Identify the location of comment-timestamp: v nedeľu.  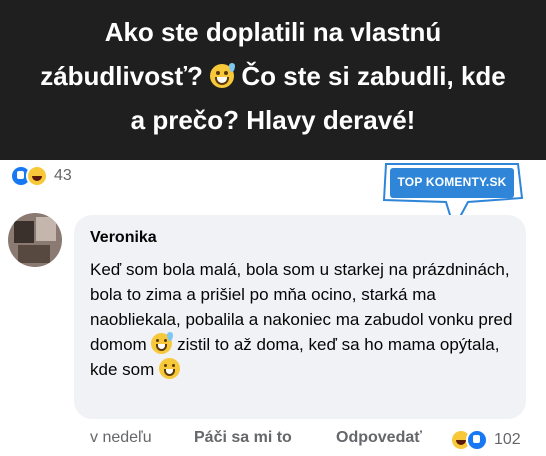
(121, 438).